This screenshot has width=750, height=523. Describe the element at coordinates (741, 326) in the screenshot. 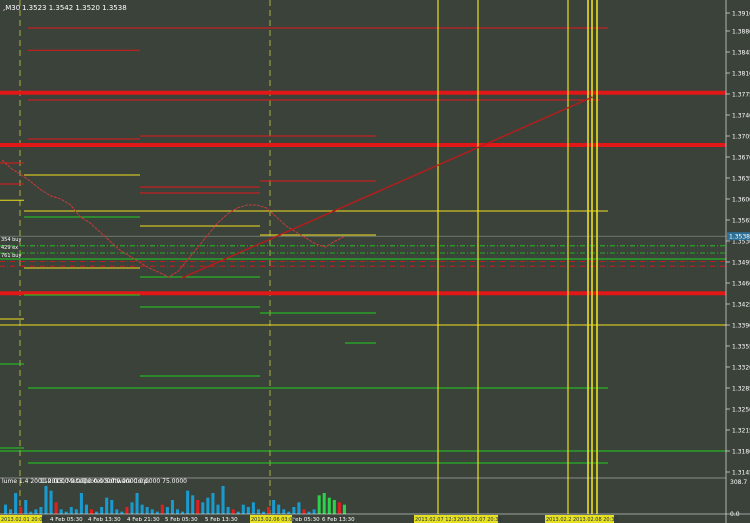

I see `price-tick-label: 1.3390` at that location.